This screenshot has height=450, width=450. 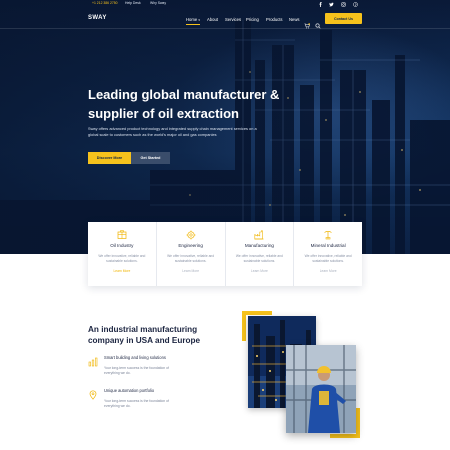 I want to click on feature-title: Smart building and living solutions, so click(x=135, y=357).